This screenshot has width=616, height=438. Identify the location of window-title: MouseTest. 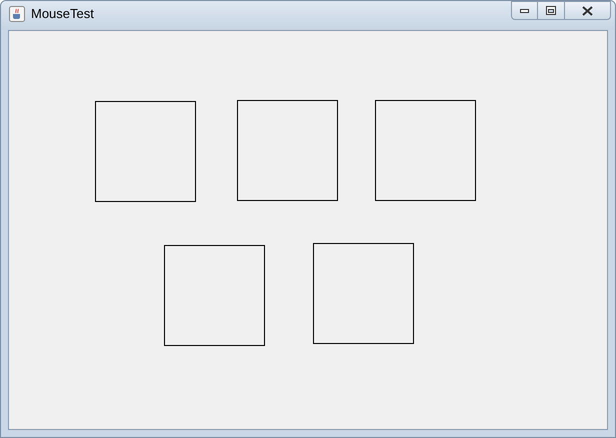
(62, 14).